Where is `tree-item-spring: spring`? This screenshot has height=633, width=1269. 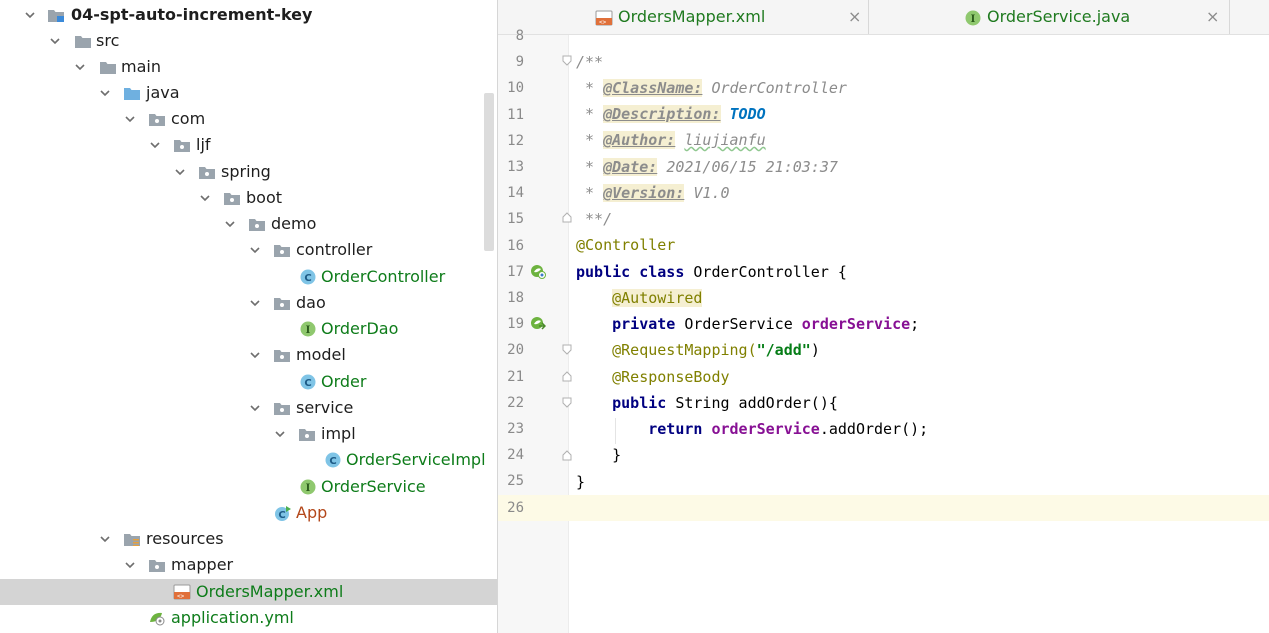
tree-item-spring: spring is located at coordinates (248, 172).